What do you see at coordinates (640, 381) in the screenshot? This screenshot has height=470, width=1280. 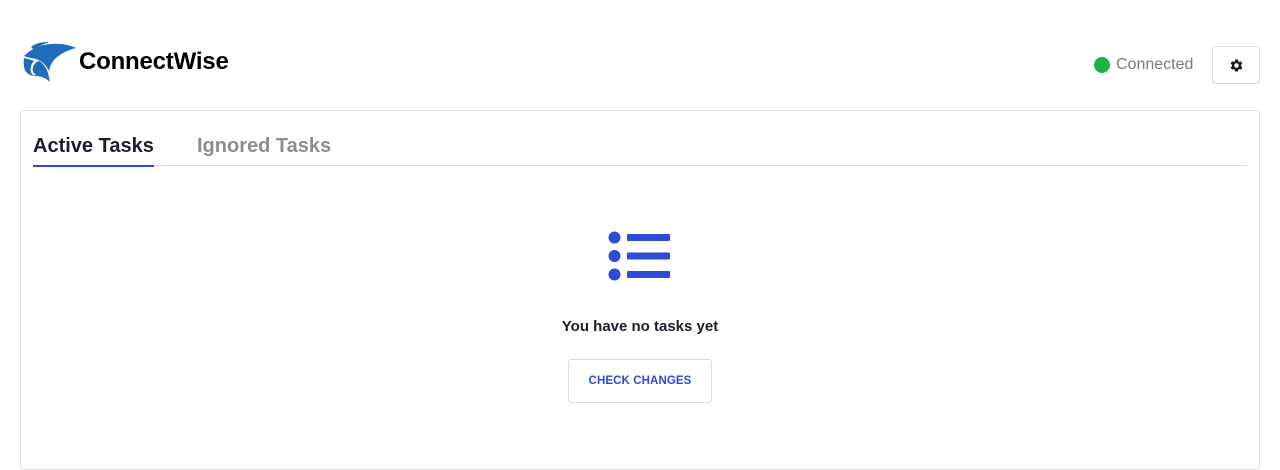 I see `check-changes-button: CHECK CHANGES` at bounding box center [640, 381].